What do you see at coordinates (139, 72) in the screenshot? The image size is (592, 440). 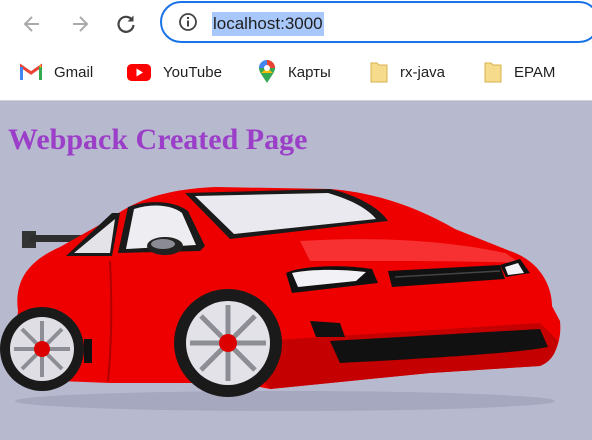 I see `youtube-icon` at bounding box center [139, 72].